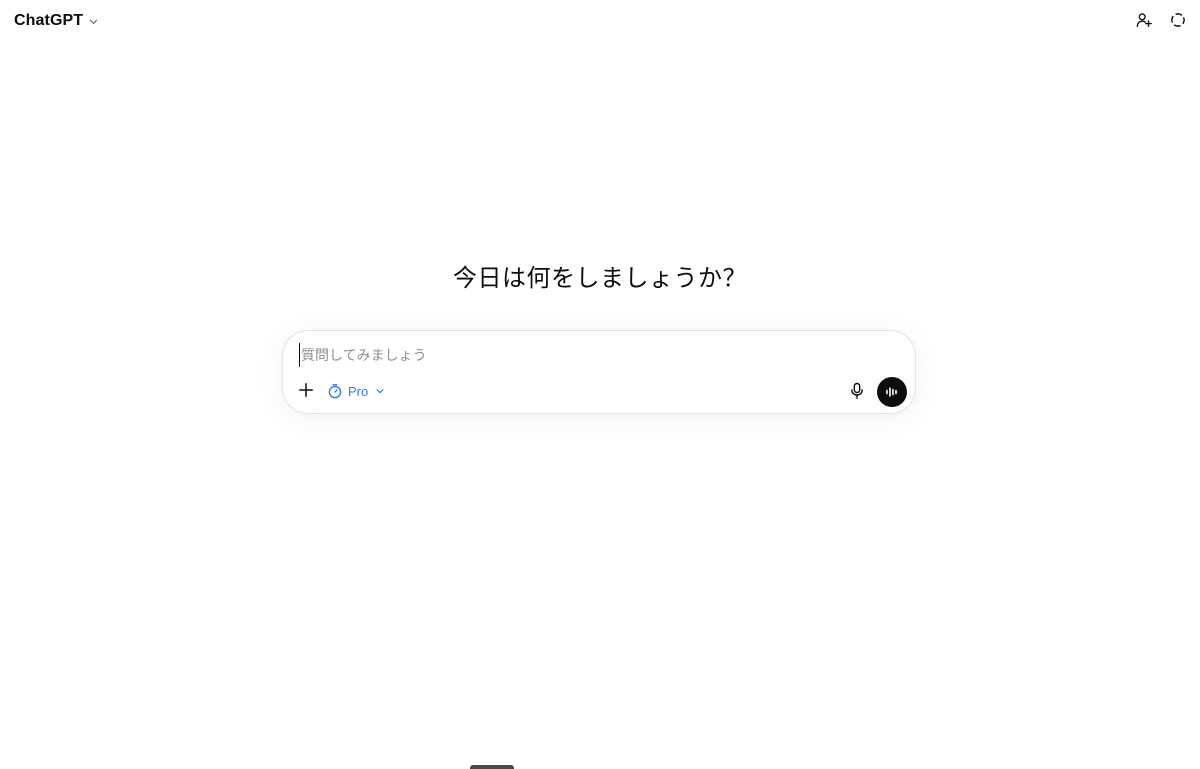 Image resolution: width=1200 pixels, height=769 pixels. What do you see at coordinates (1178, 20) in the screenshot?
I see `dashed-circle-icon` at bounding box center [1178, 20].